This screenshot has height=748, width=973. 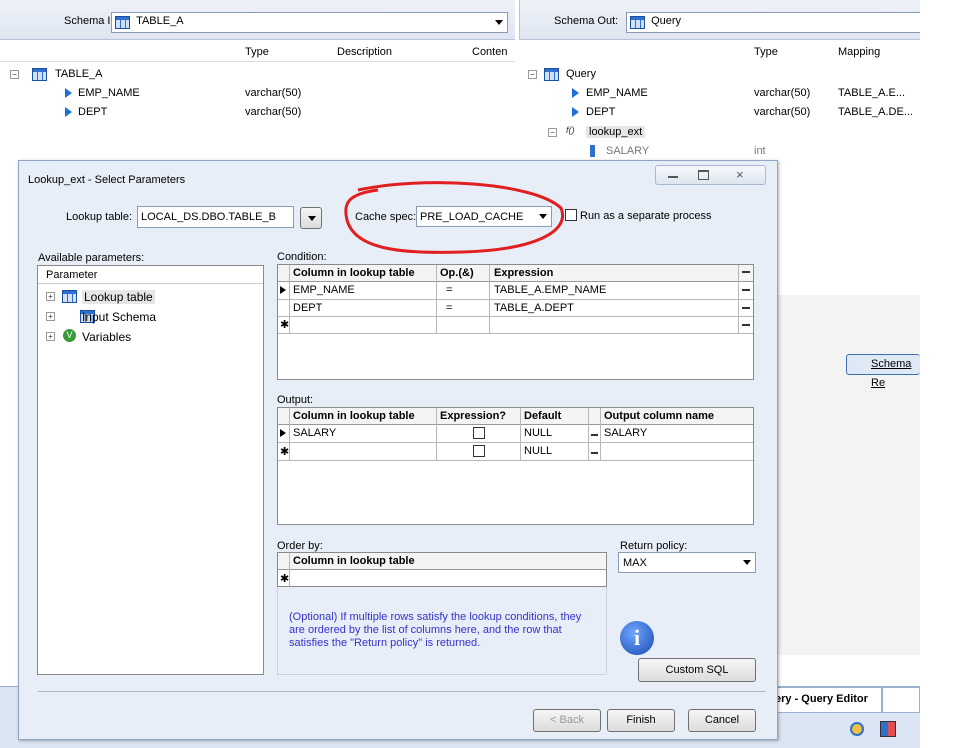 What do you see at coordinates (118, 297) in the screenshot?
I see `param-item: Lookup table` at bounding box center [118, 297].